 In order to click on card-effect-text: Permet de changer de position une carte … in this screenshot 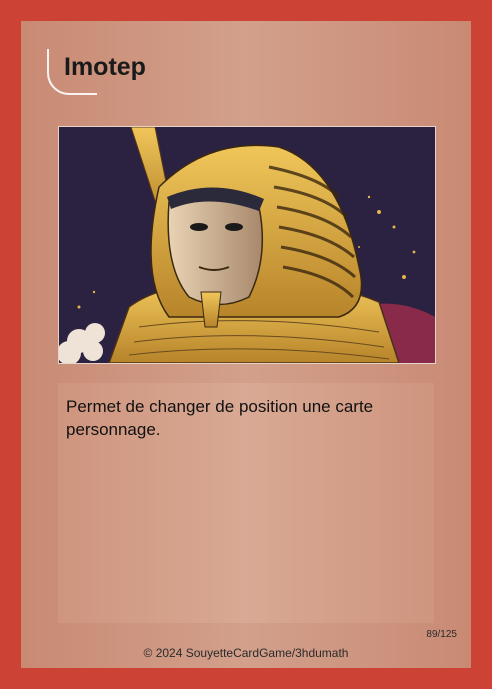, I will do `click(220, 418)`.